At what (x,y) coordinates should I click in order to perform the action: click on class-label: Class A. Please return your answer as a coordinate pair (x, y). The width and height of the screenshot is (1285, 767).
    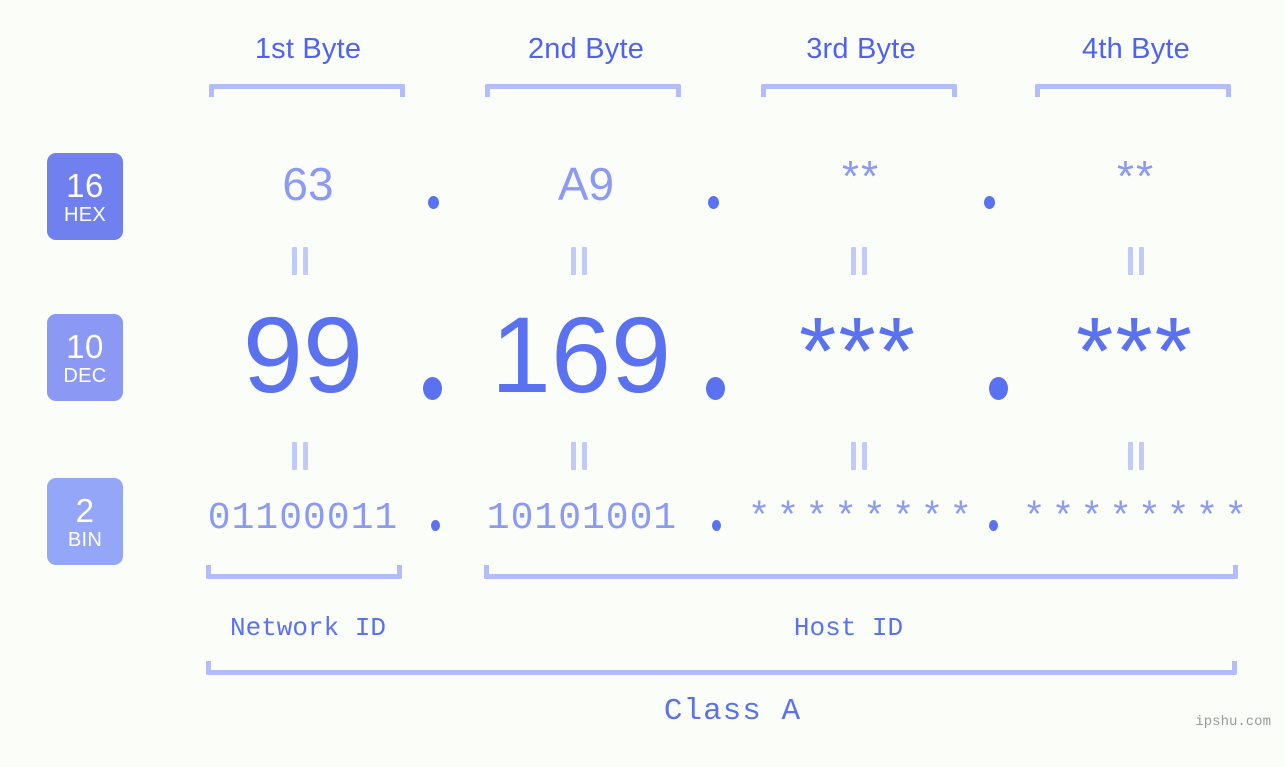
    Looking at the image, I should click on (732, 711).